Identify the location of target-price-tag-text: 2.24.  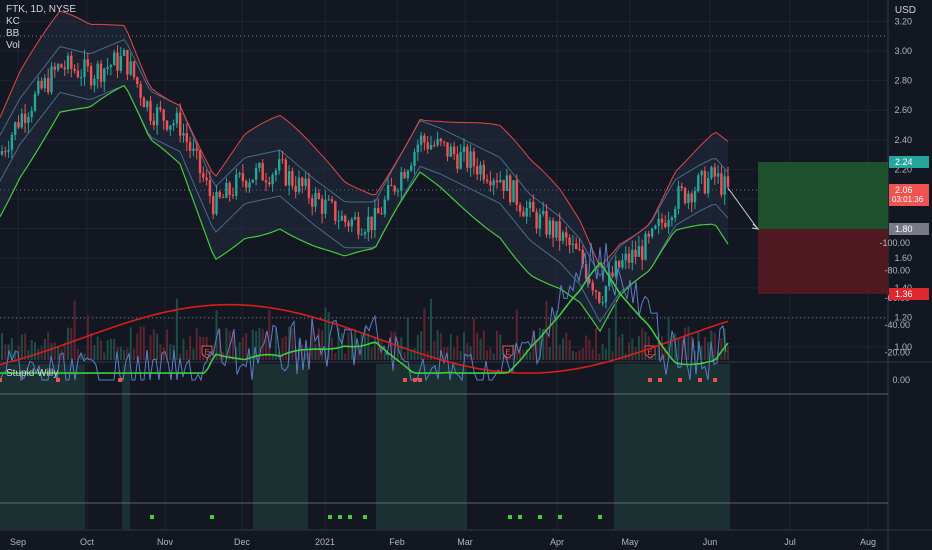
(904, 162).